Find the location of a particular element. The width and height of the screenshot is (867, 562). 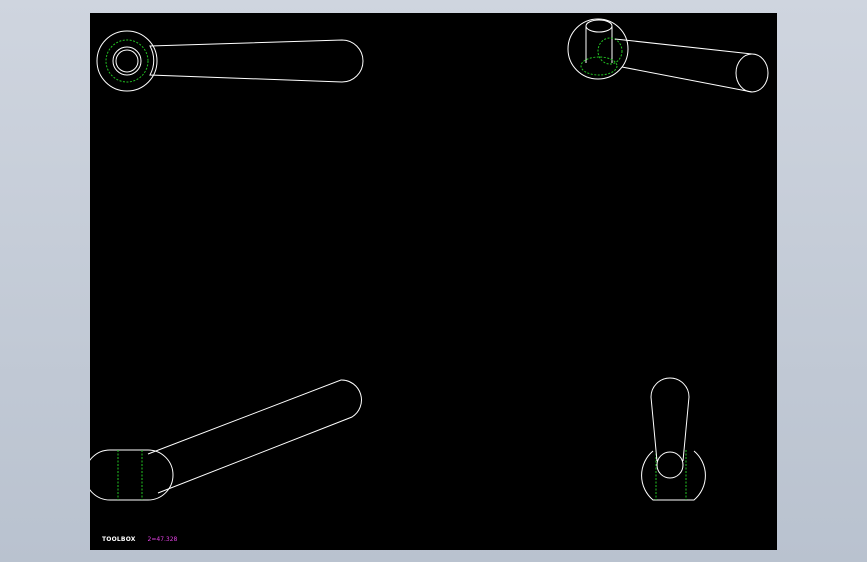

iso-bore-top is located at coordinates (599, 26).